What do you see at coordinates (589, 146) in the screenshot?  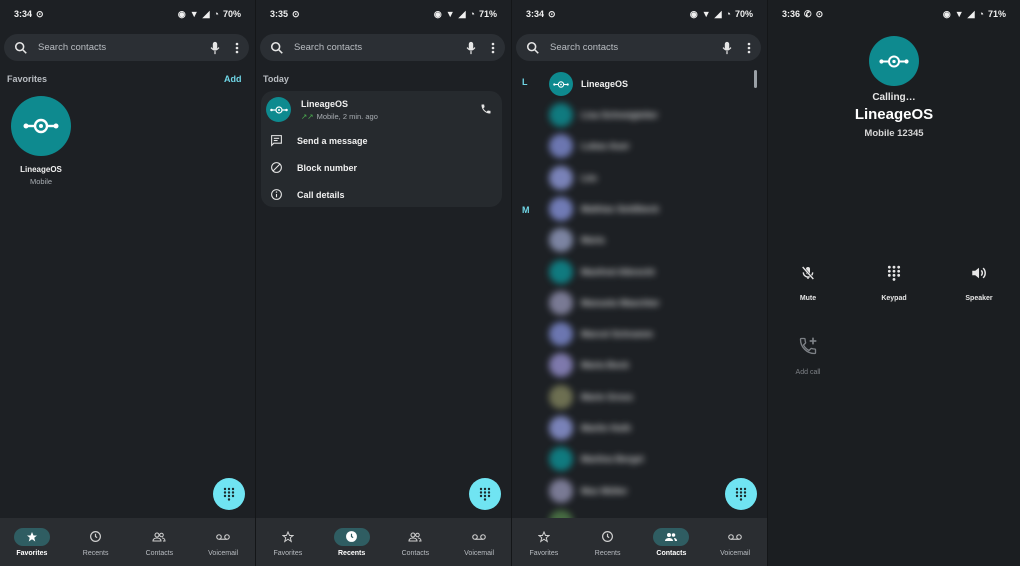 I see `contact-row: Lukas Auer` at bounding box center [589, 146].